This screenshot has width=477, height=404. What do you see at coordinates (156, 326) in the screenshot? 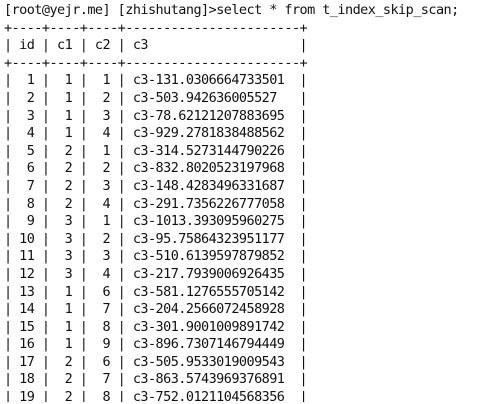
I see `table-row: | 15 | 1 | 8 | c3-301.9001009891742 |` at bounding box center [156, 326].